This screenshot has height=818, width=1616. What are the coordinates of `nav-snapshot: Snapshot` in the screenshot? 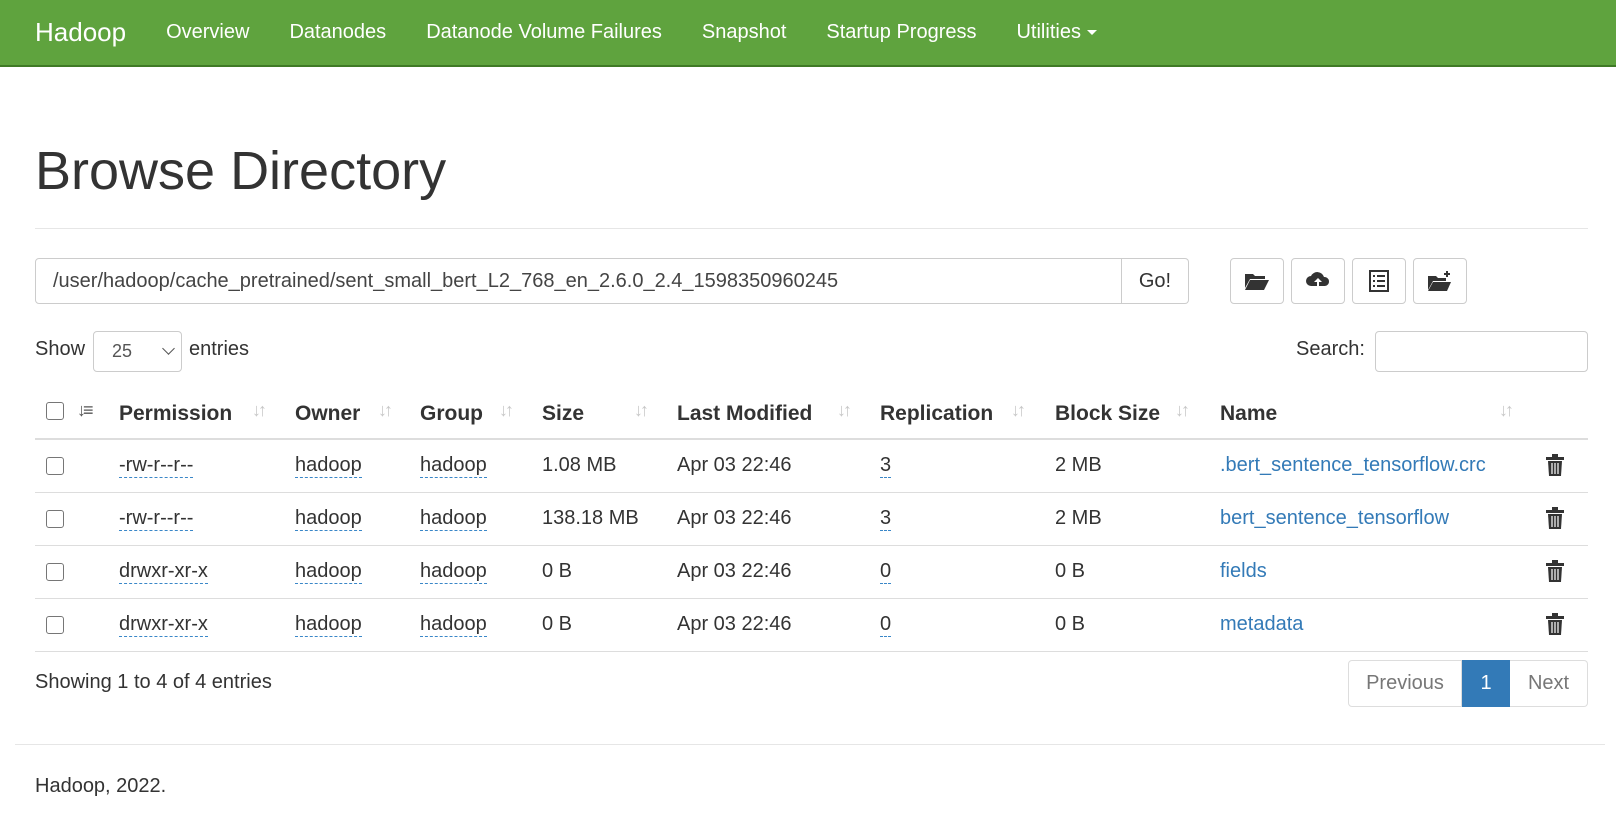 It's located at (744, 32).